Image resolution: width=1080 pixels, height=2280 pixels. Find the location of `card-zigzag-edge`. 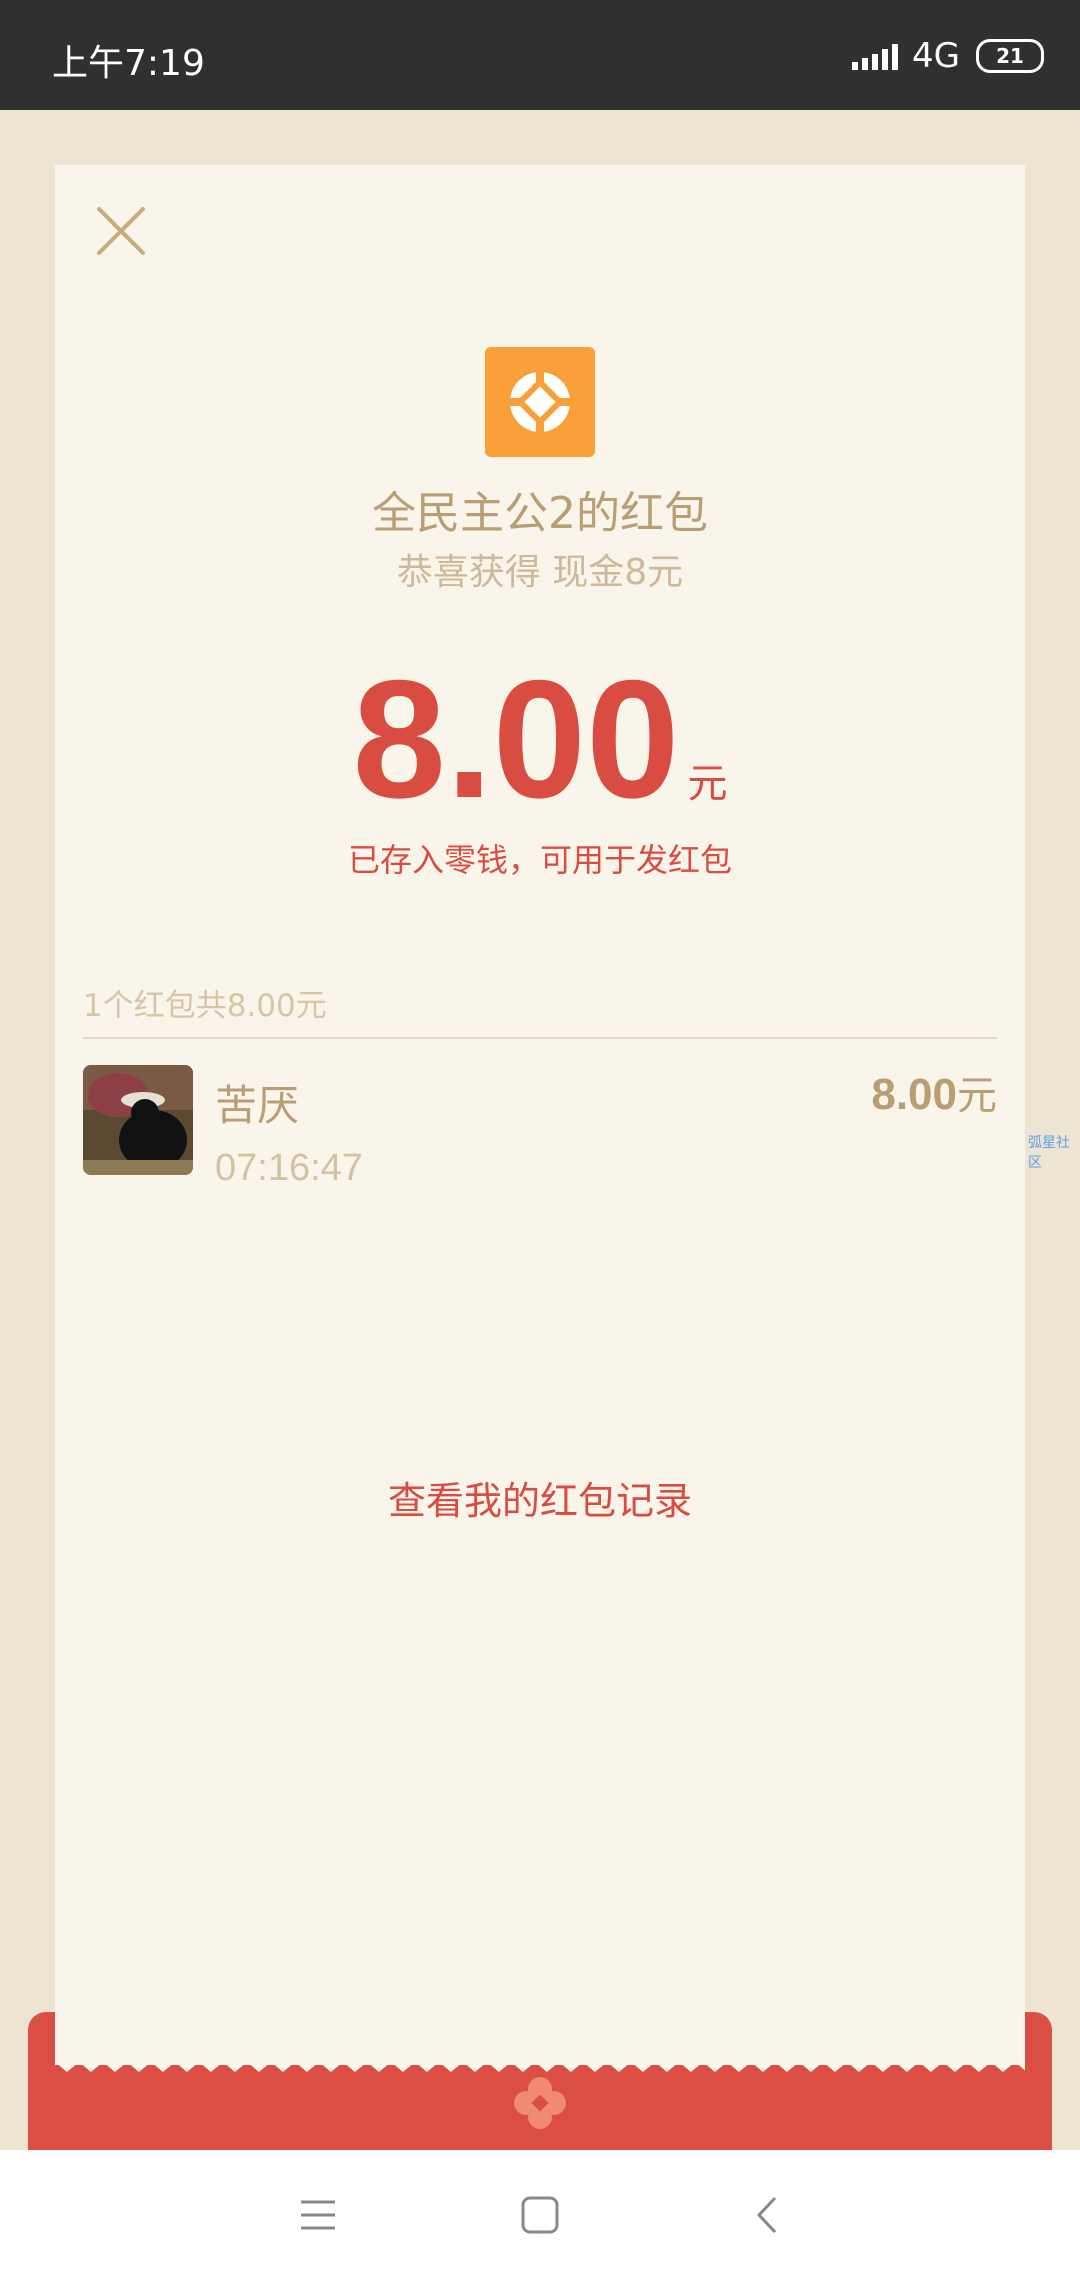

card-zigzag-edge is located at coordinates (540, 2060).